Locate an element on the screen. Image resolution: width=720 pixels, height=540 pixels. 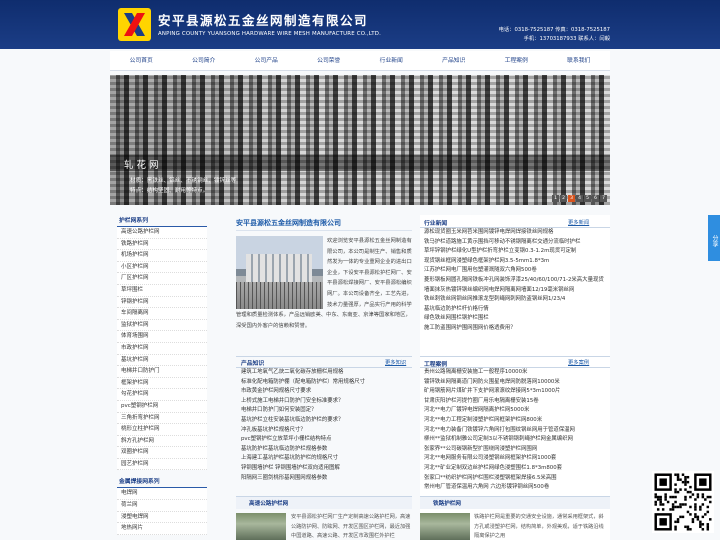
knowledge-item: 建筑工地氧气乙炔二氧化碳存放栅栏用规格 is located at coordinates (326, 373).